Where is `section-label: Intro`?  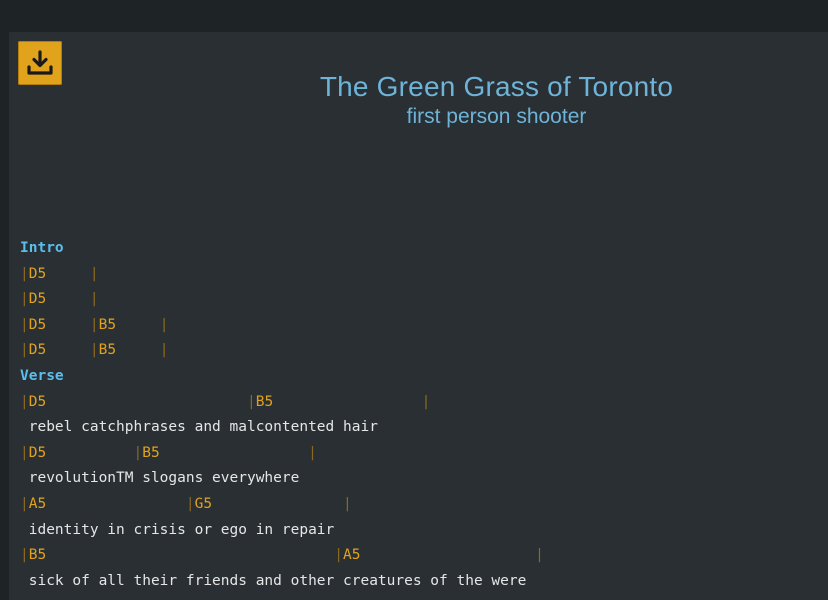 section-label: Intro is located at coordinates (42, 248).